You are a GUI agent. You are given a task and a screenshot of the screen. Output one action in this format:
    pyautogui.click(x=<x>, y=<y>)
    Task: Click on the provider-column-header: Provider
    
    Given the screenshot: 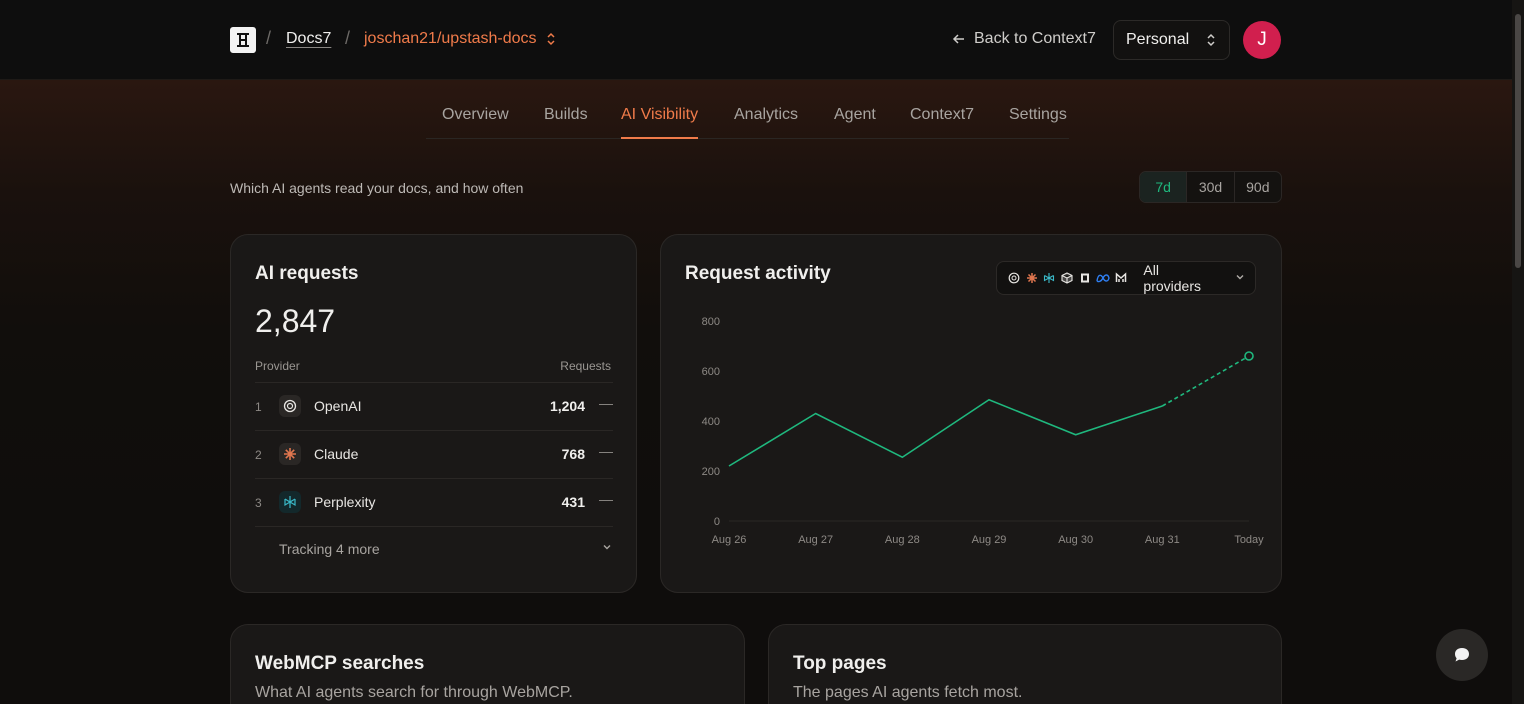 What is the action you would take?
    pyautogui.click(x=277, y=366)
    